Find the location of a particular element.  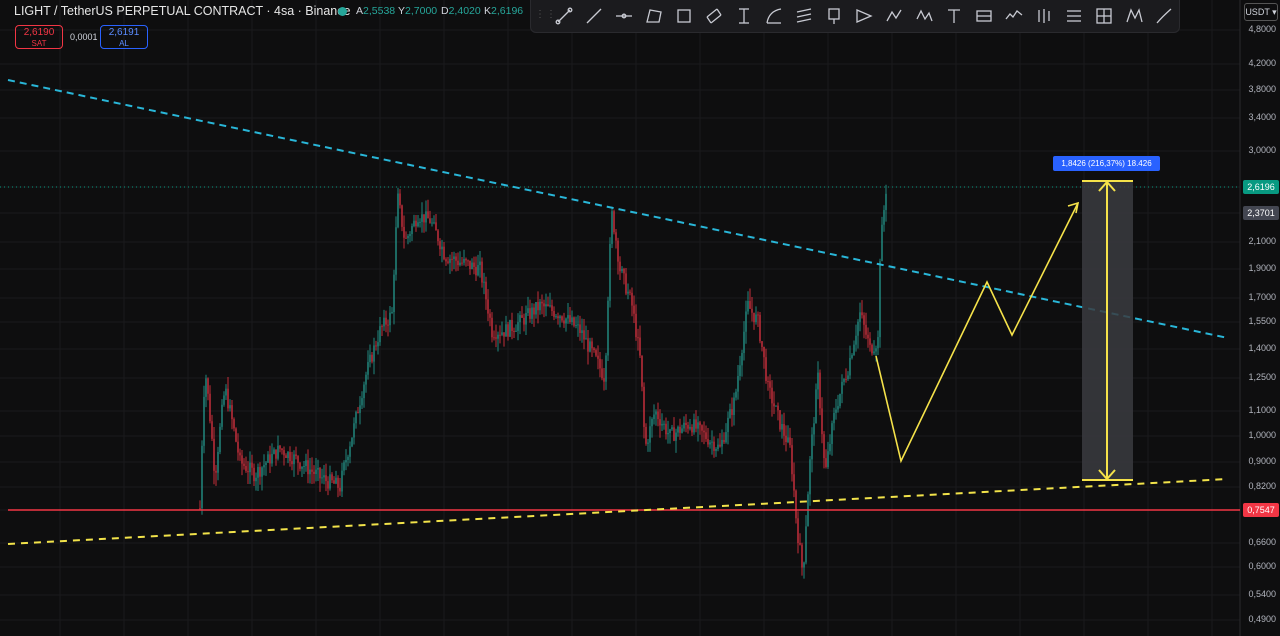

trend-line-icon is located at coordinates (564, 16).